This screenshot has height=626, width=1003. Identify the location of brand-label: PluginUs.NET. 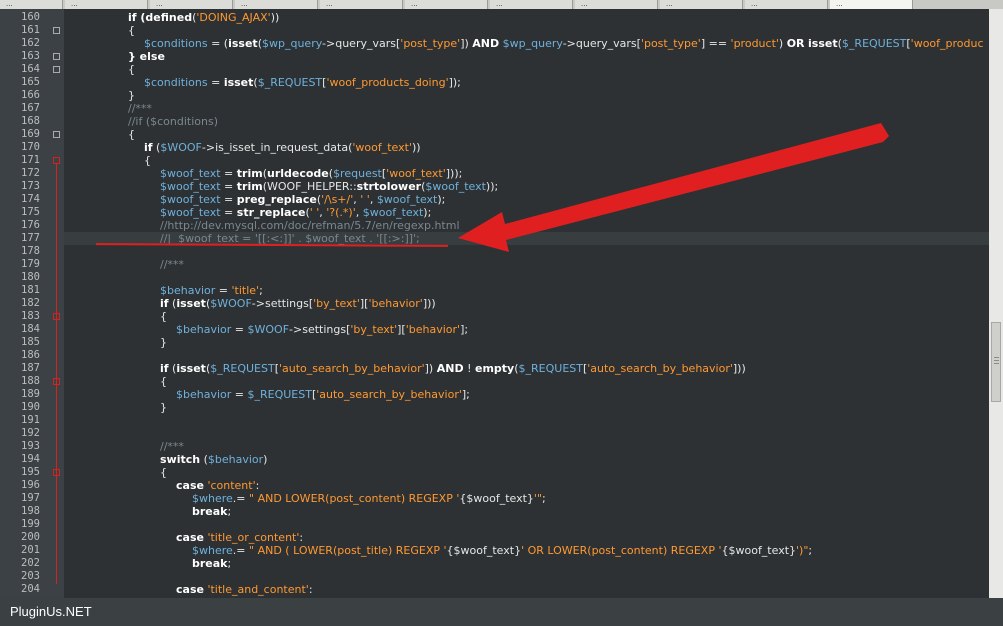
(51, 611).